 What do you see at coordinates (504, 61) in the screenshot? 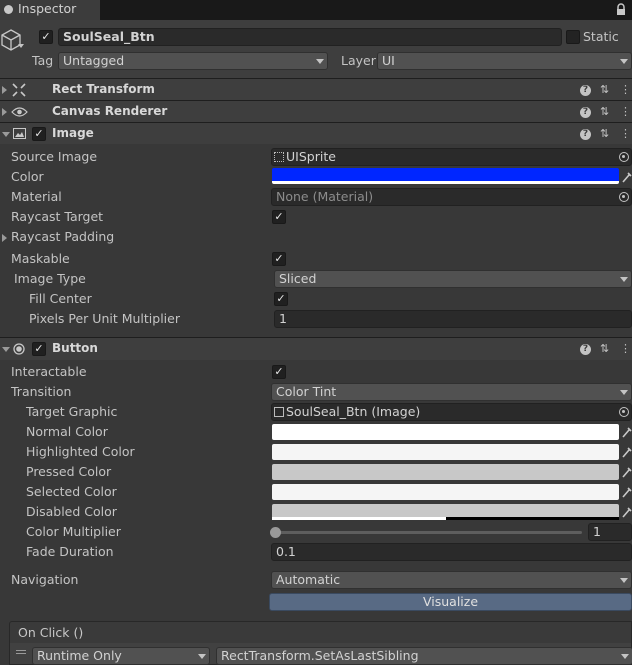
I see `layer-dropdown: UI` at bounding box center [504, 61].